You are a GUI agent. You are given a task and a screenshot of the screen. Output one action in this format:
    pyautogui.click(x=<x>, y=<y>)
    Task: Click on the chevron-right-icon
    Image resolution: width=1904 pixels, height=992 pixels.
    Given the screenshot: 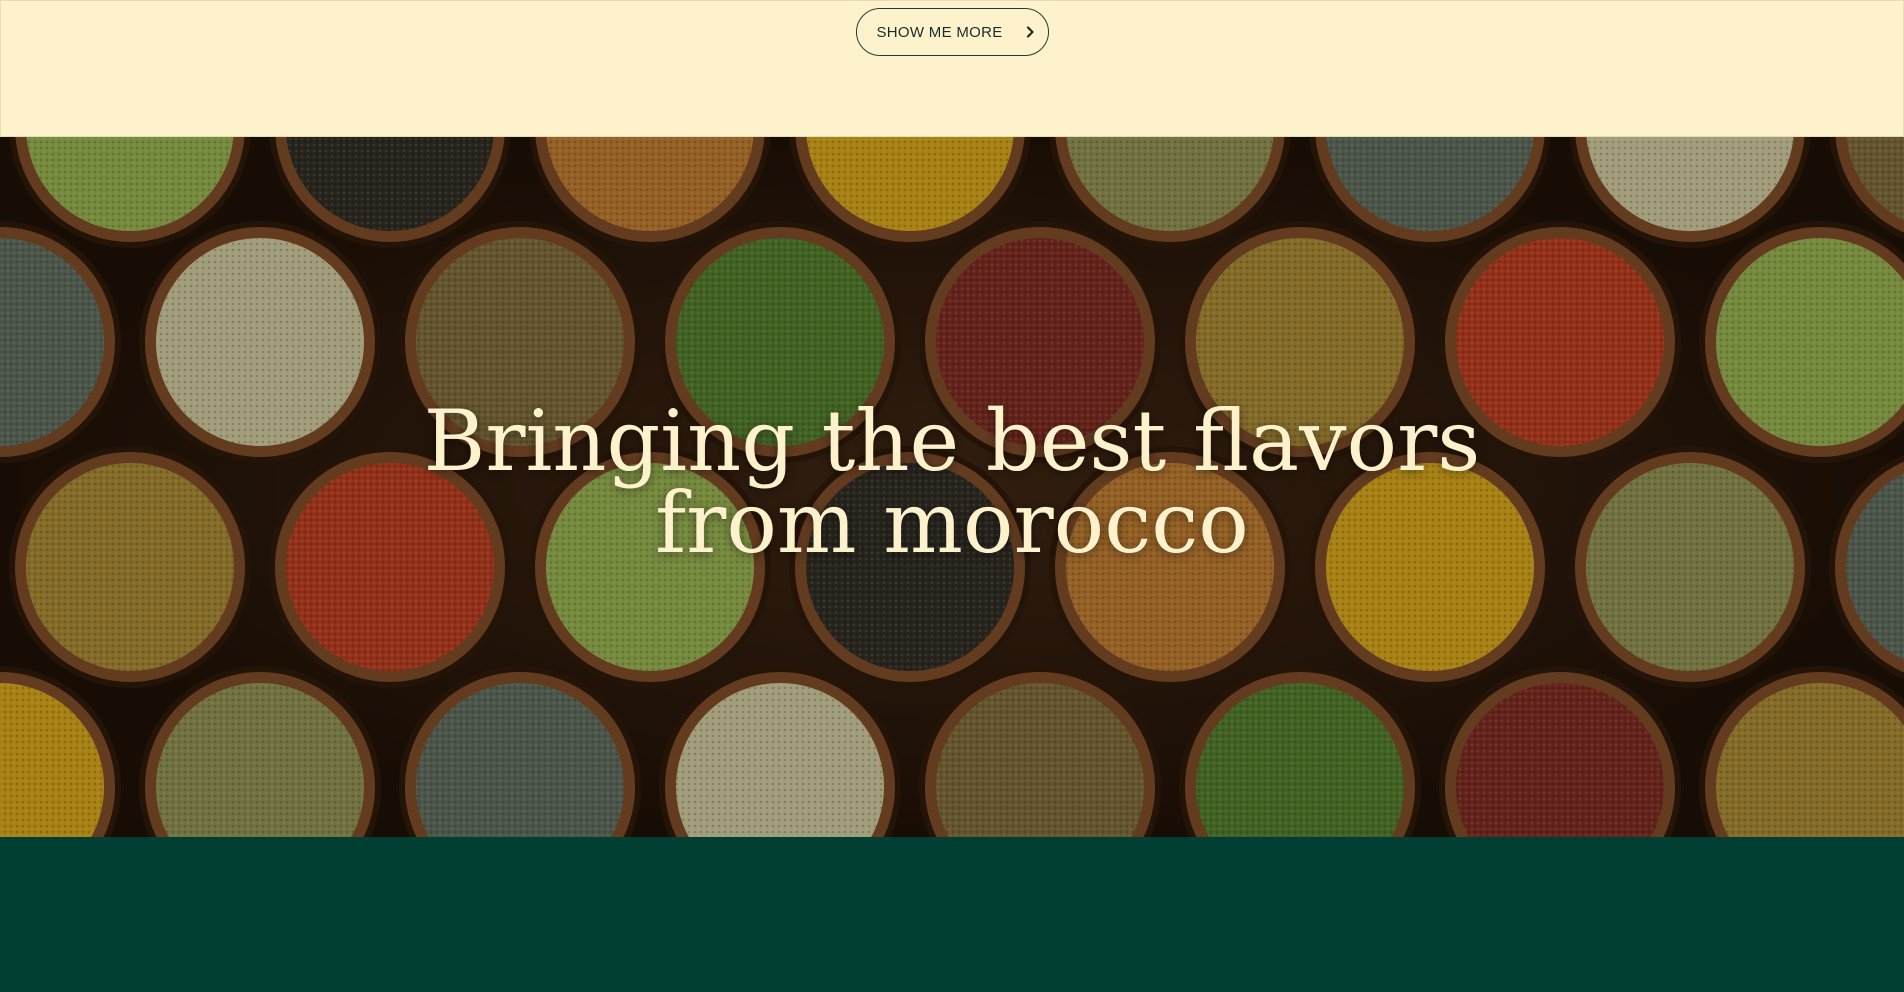 What is the action you would take?
    pyautogui.click(x=1030, y=32)
    